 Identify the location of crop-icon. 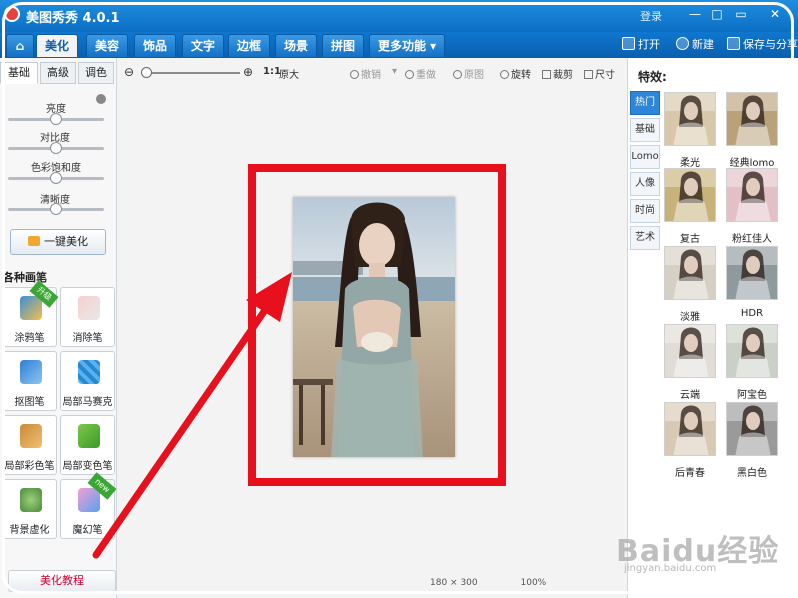
(546, 74).